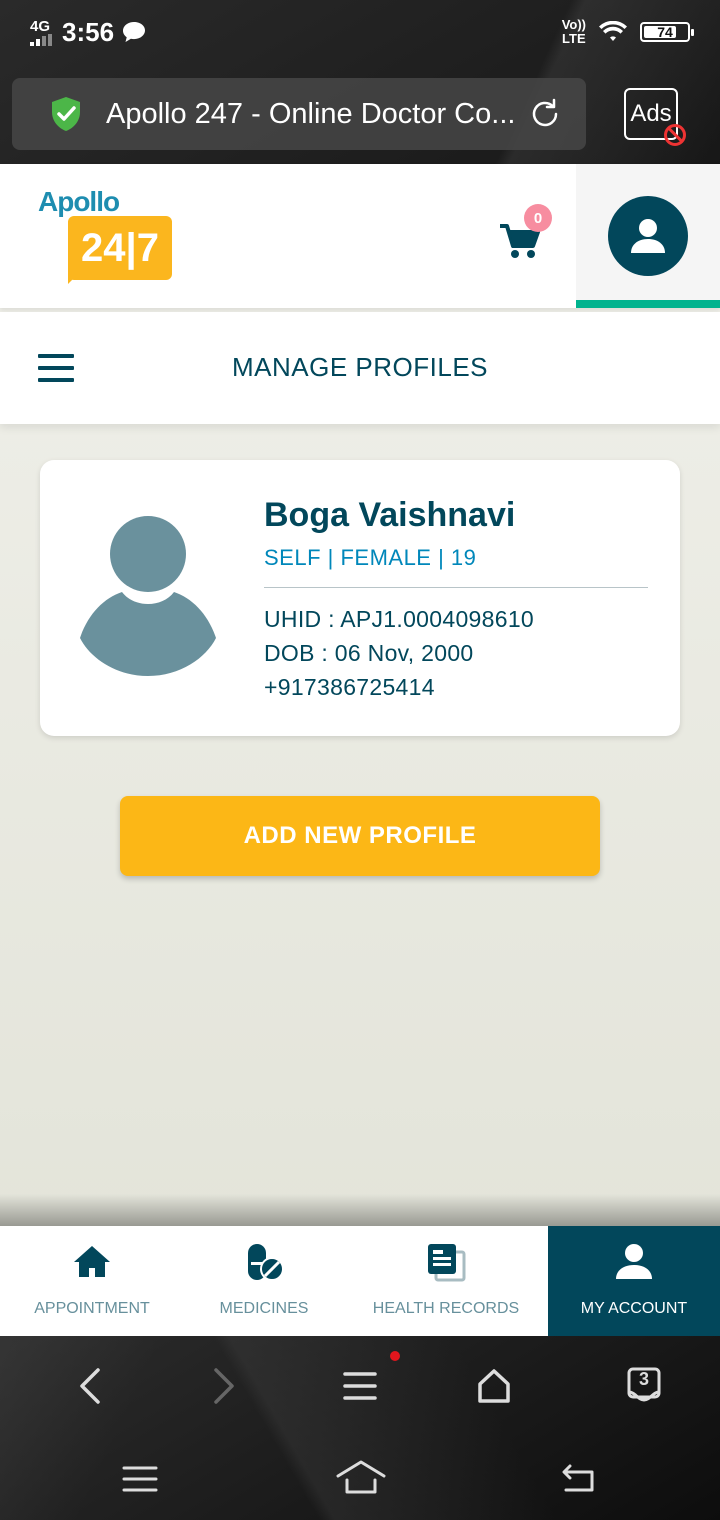 The width and height of the screenshot is (720, 1520). What do you see at coordinates (79, 201) in the screenshot?
I see `logo-apollo-text: Apollo` at bounding box center [79, 201].